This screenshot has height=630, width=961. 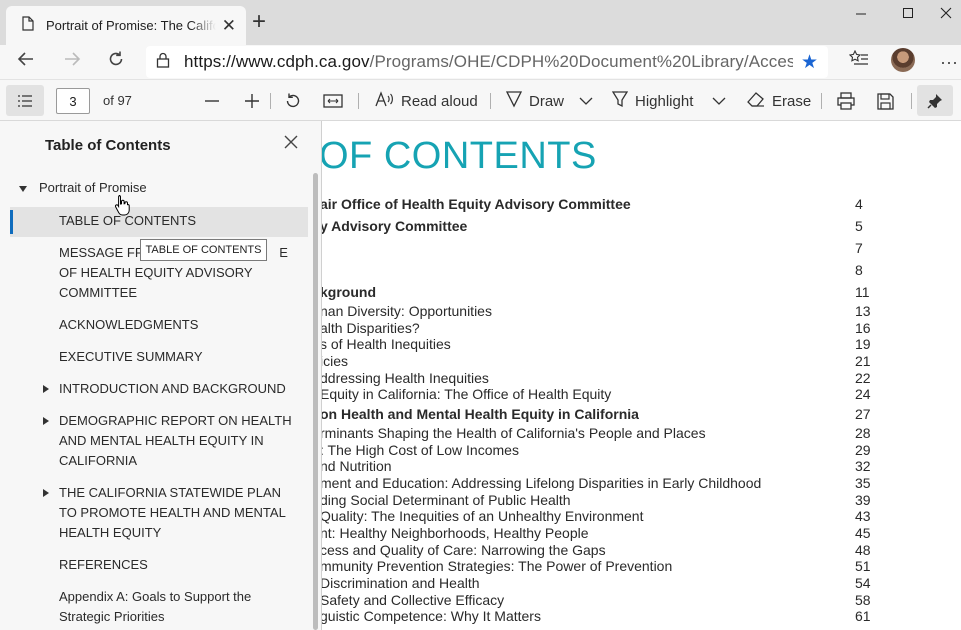 I want to click on draw-button: Draw, so click(x=534, y=101).